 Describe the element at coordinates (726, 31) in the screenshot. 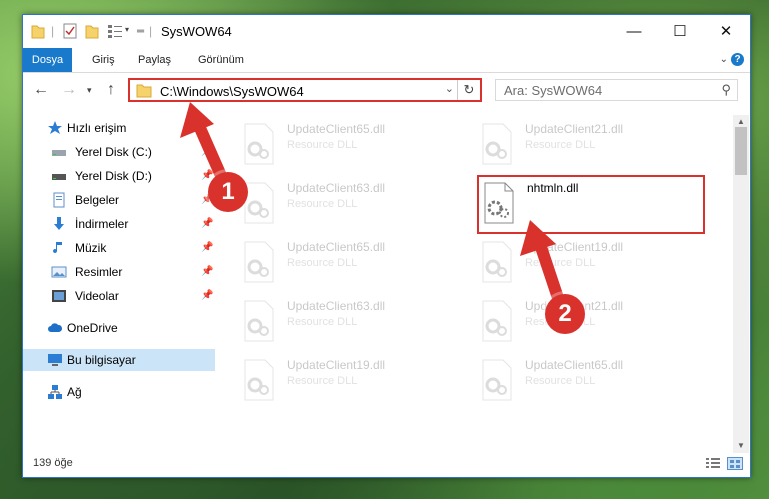

I see `close-button: ✕` at that location.